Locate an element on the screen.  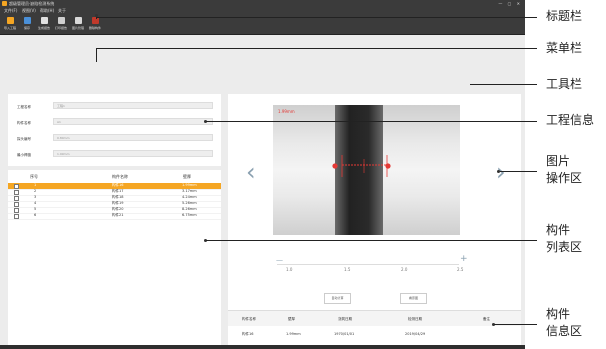
label-component2: 构件 is located at coordinates (558, 314).